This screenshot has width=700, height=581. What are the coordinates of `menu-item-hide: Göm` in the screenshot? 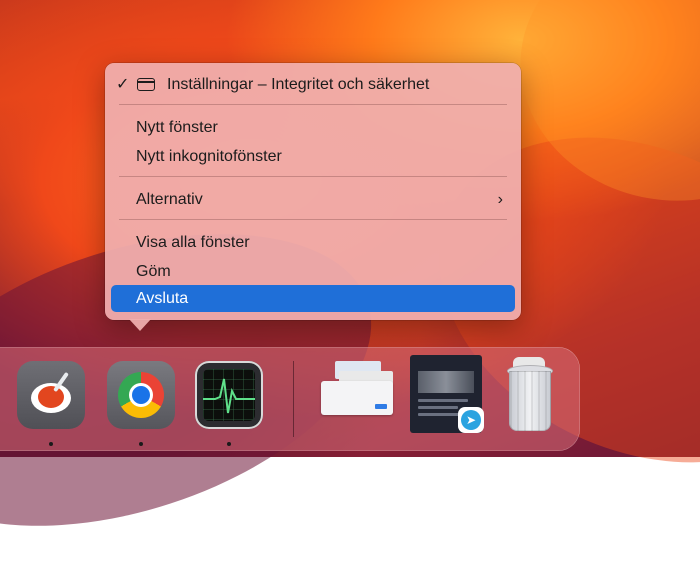 It's located at (313, 271).